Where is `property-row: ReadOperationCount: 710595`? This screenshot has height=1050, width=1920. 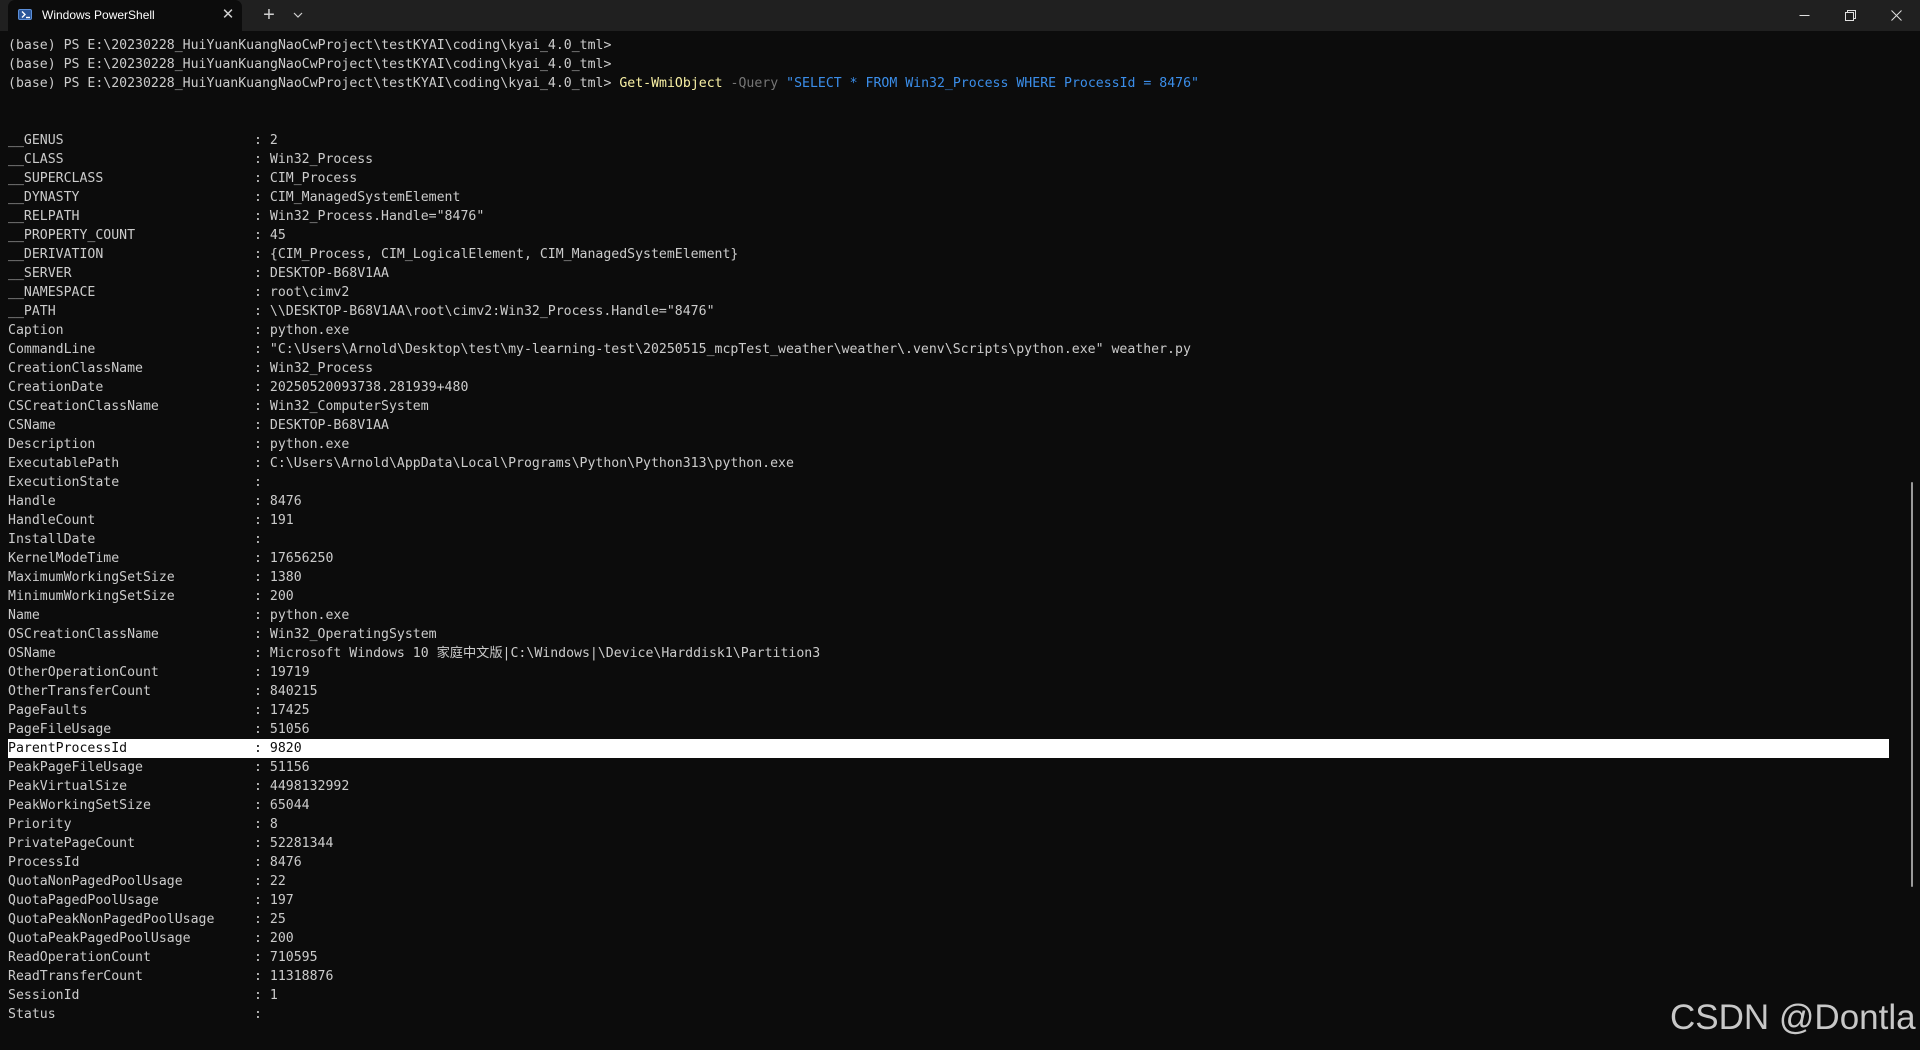
property-row: ReadOperationCount: 710595 is located at coordinates (958, 957).